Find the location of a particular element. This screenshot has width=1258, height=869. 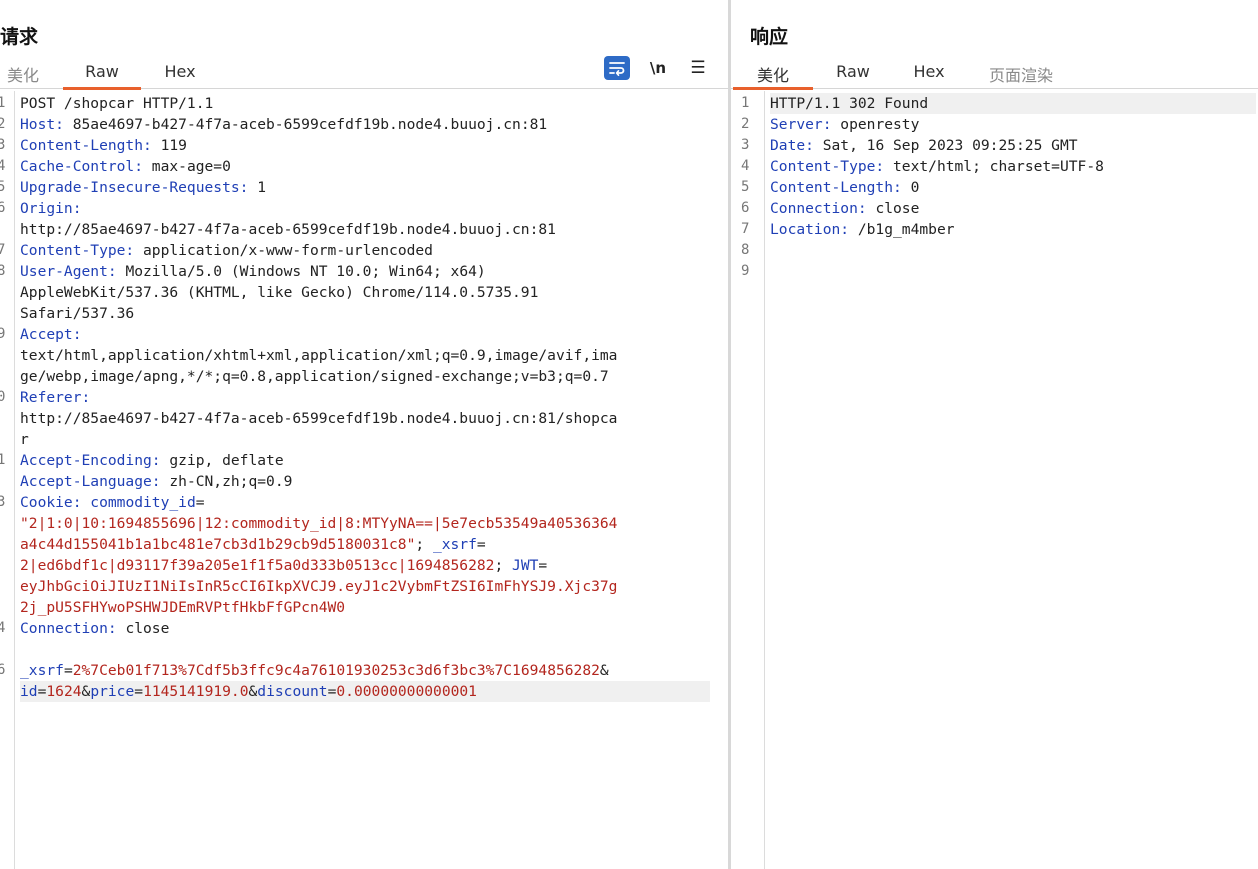

request-line: Referer: is located at coordinates (55, 397).